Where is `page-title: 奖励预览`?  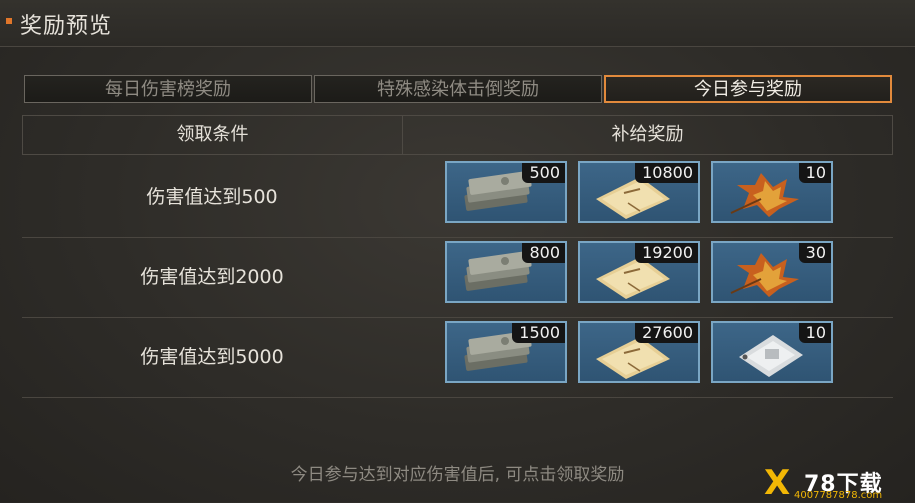 page-title: 奖励预览 is located at coordinates (66, 26).